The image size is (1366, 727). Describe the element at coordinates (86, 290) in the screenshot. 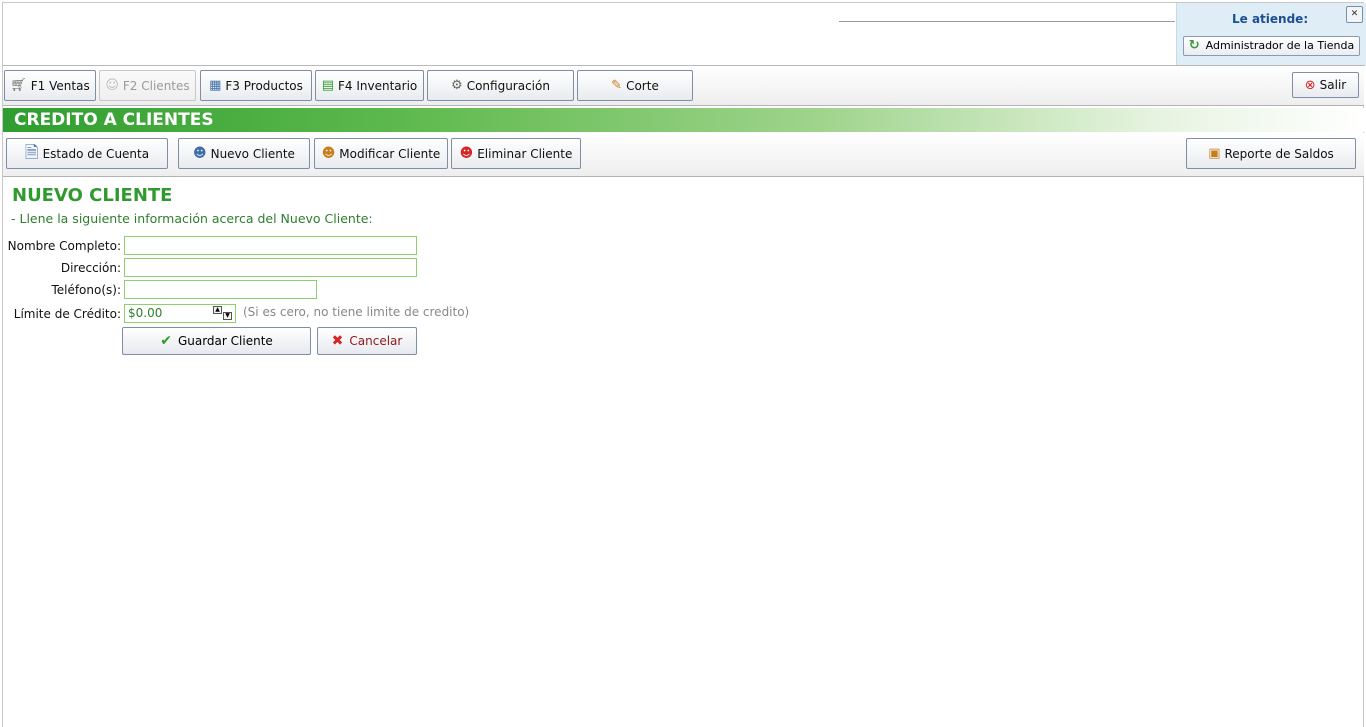

I see `phone-label: Teléfono(s):` at that location.